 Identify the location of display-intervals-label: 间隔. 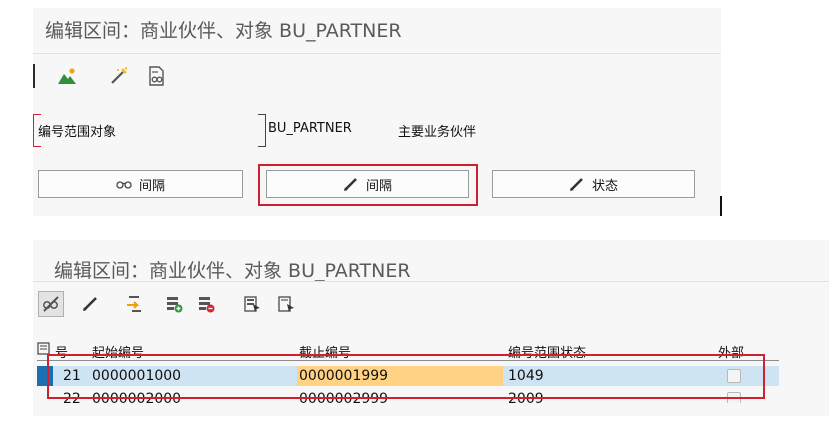
(151, 186).